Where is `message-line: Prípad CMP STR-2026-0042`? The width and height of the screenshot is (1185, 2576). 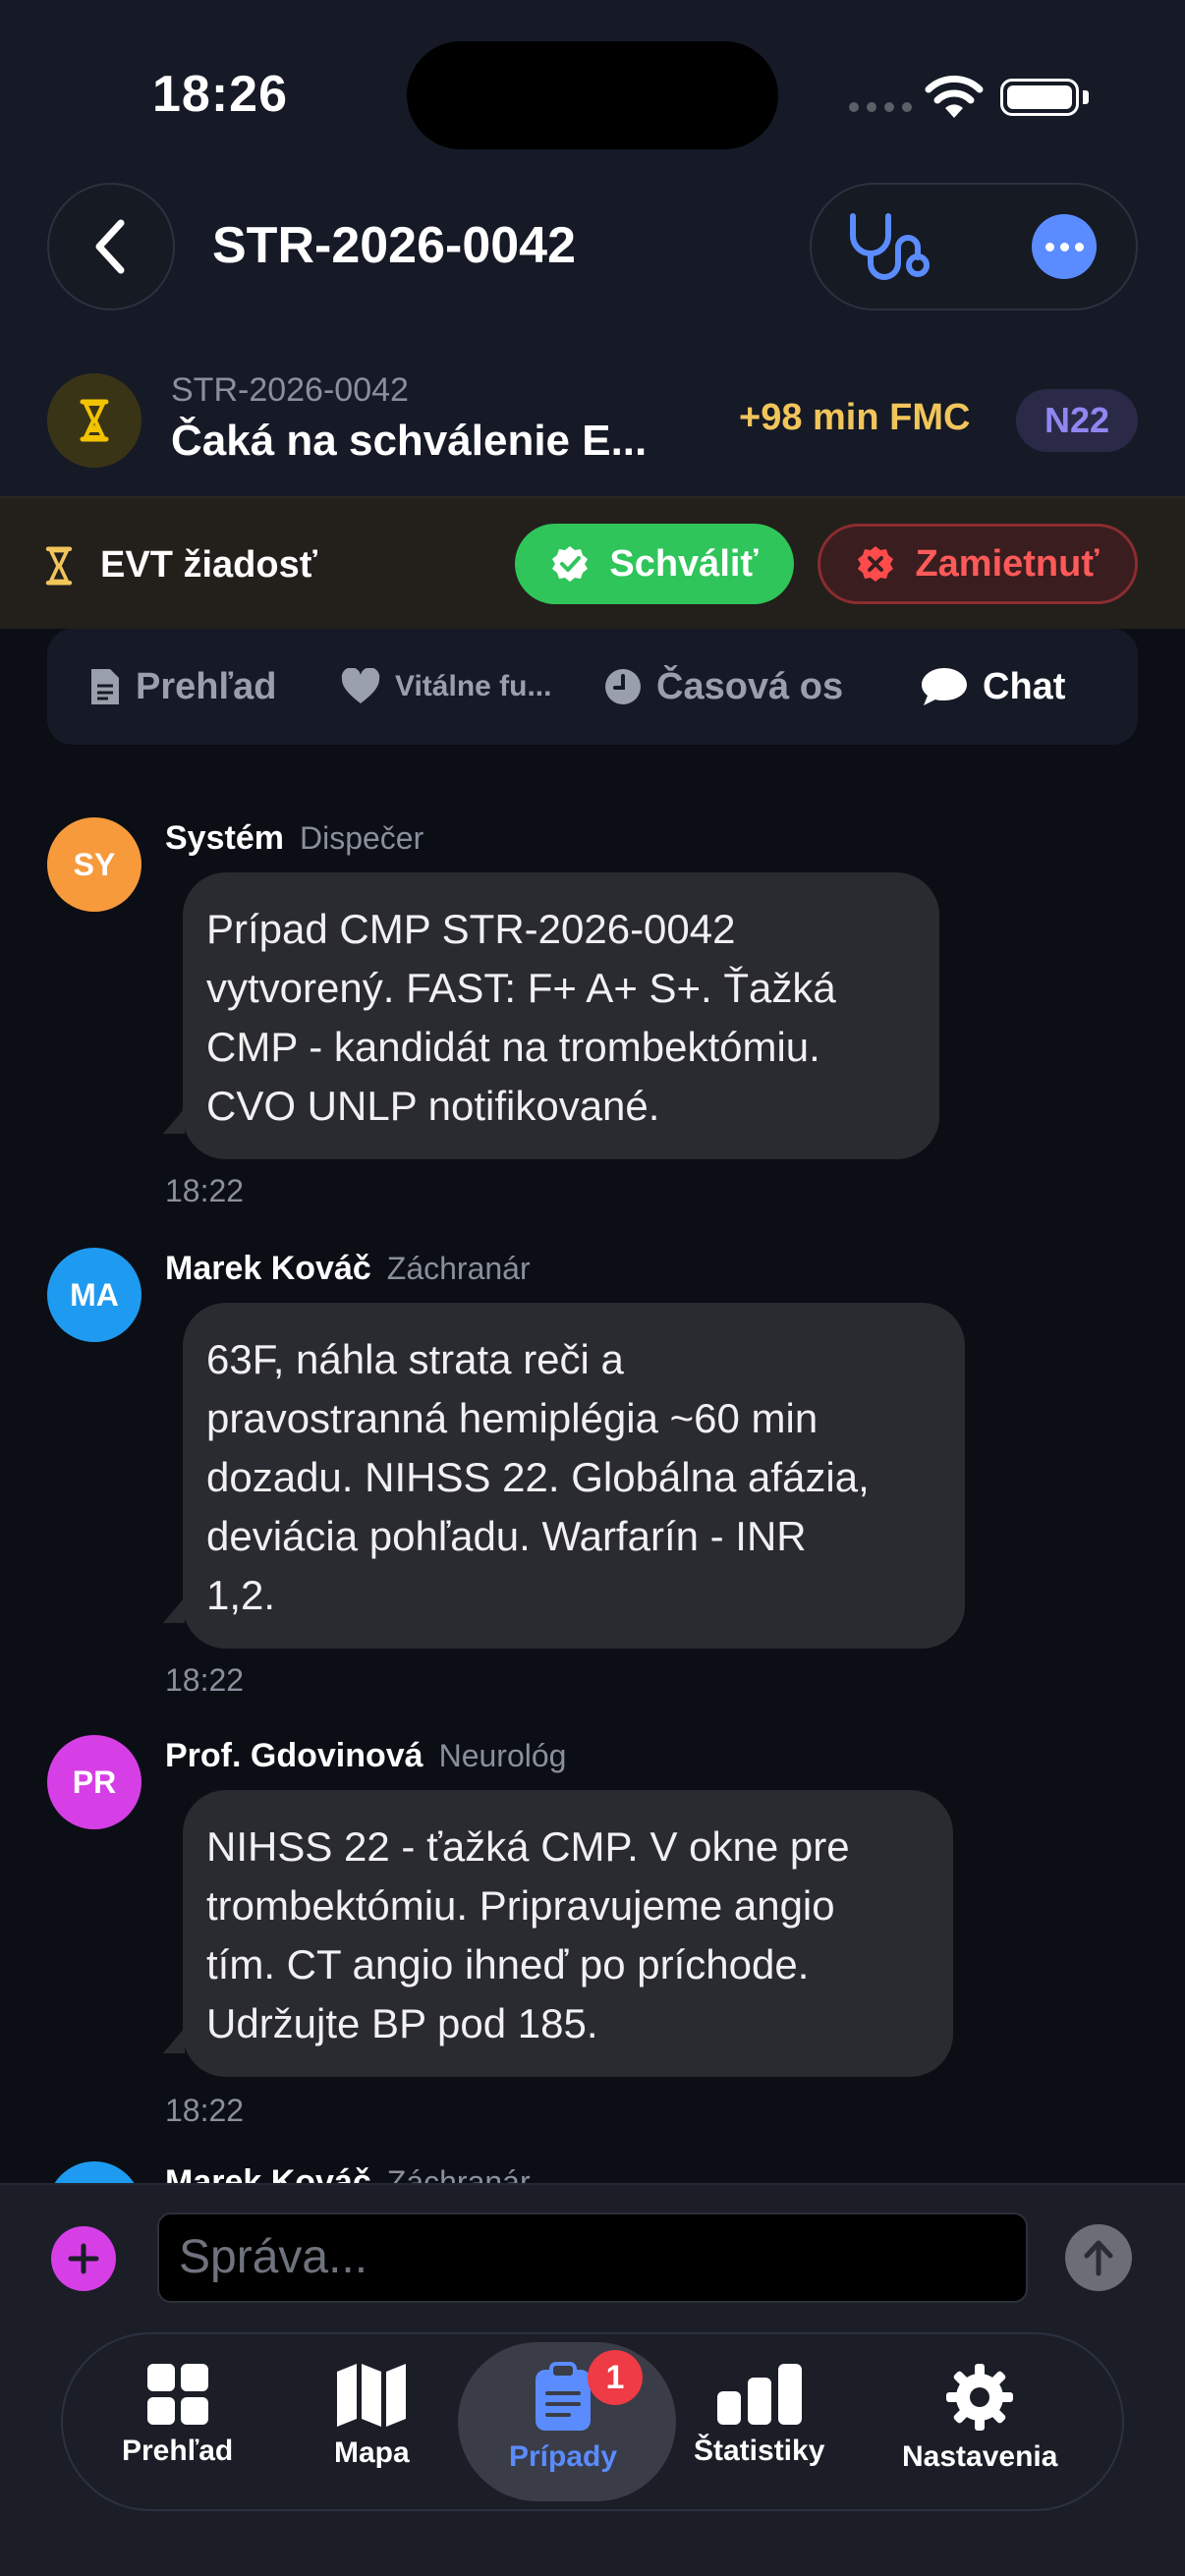 message-line: Prípad CMP STR-2026-0042 is located at coordinates (471, 929).